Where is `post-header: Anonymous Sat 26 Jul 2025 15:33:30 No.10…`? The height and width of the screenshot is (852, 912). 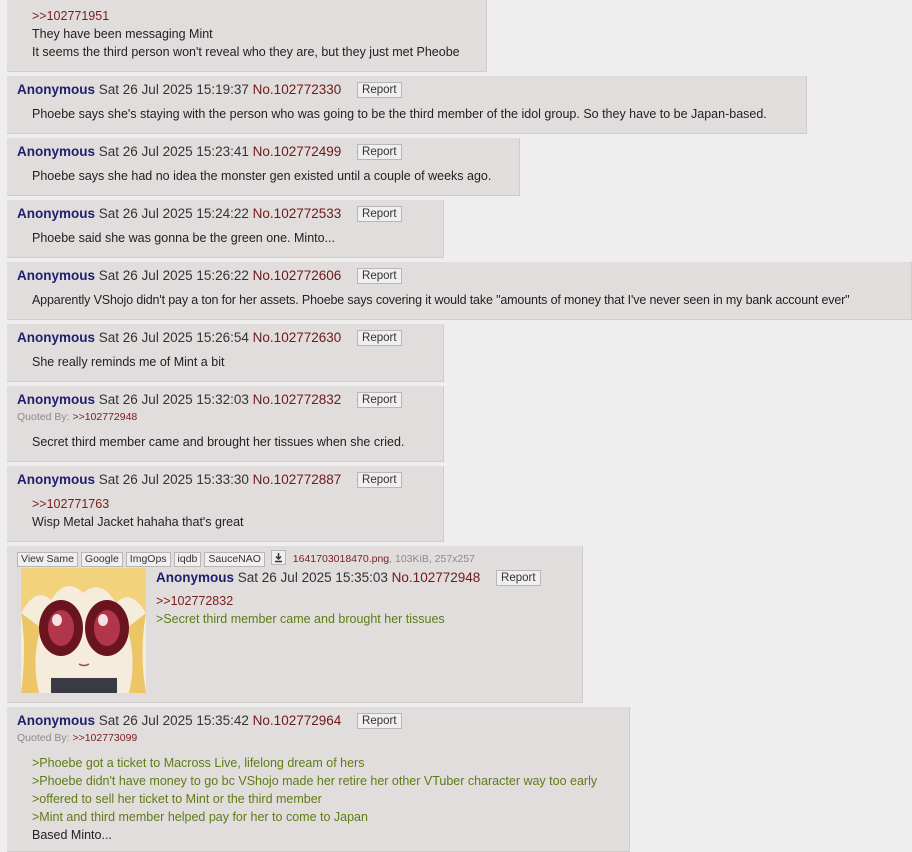
post-header: Anonymous Sat 26 Jul 2025 15:33:30 No.10… is located at coordinates (209, 480).